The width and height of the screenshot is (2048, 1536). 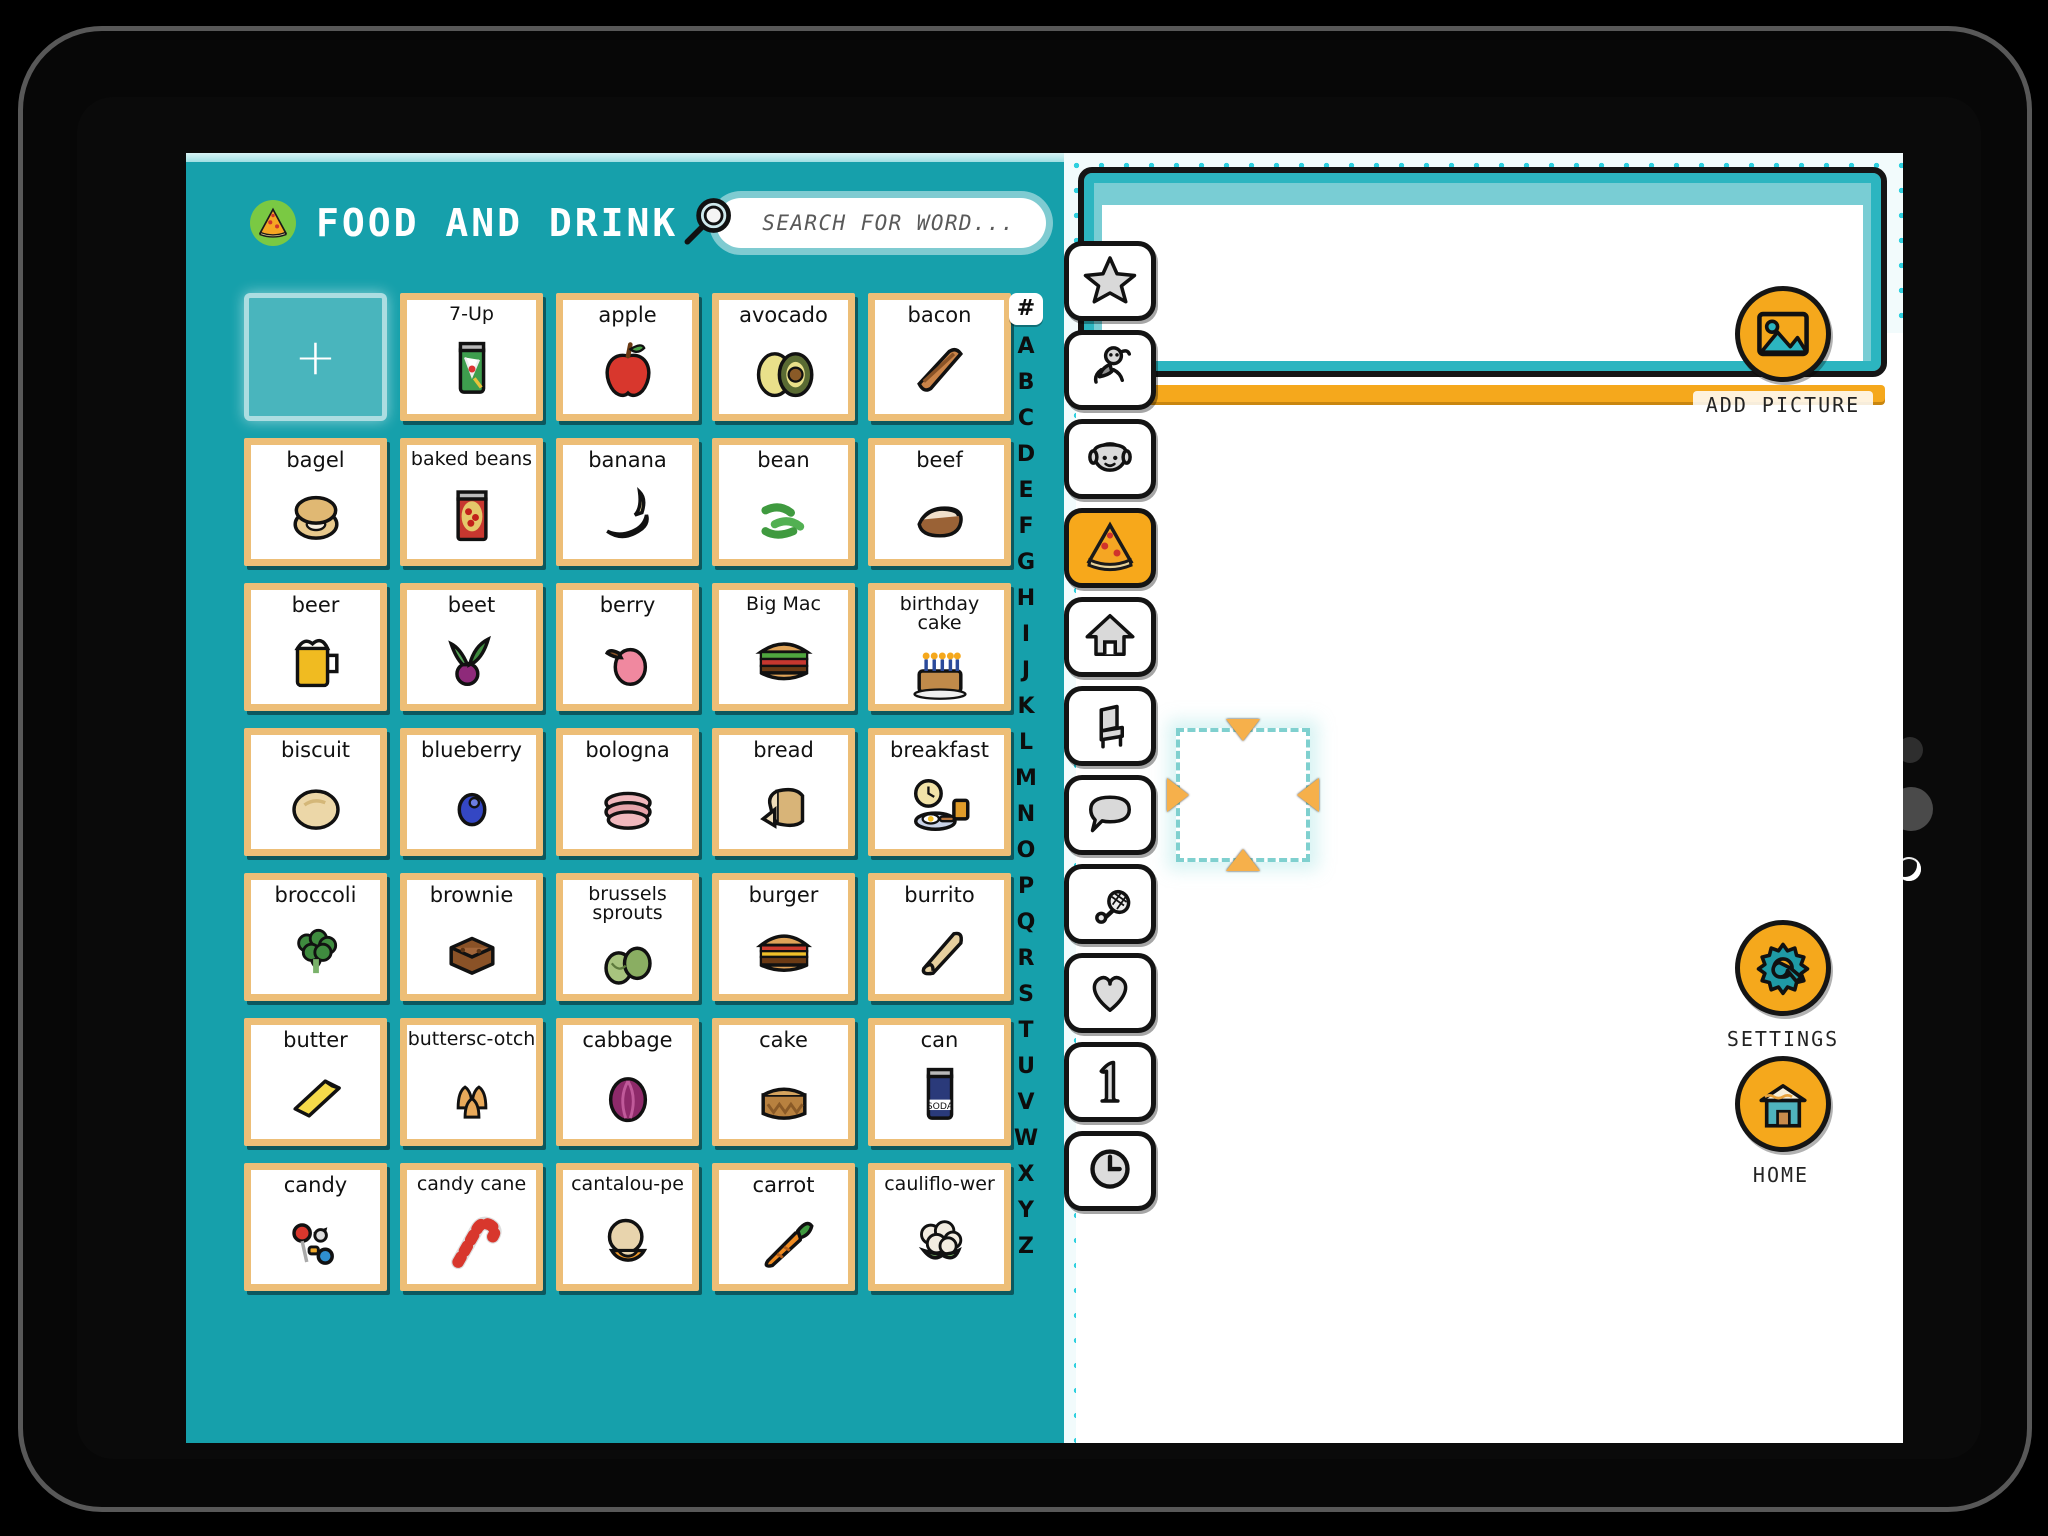 I want to click on search-icon, so click(x=708, y=223).